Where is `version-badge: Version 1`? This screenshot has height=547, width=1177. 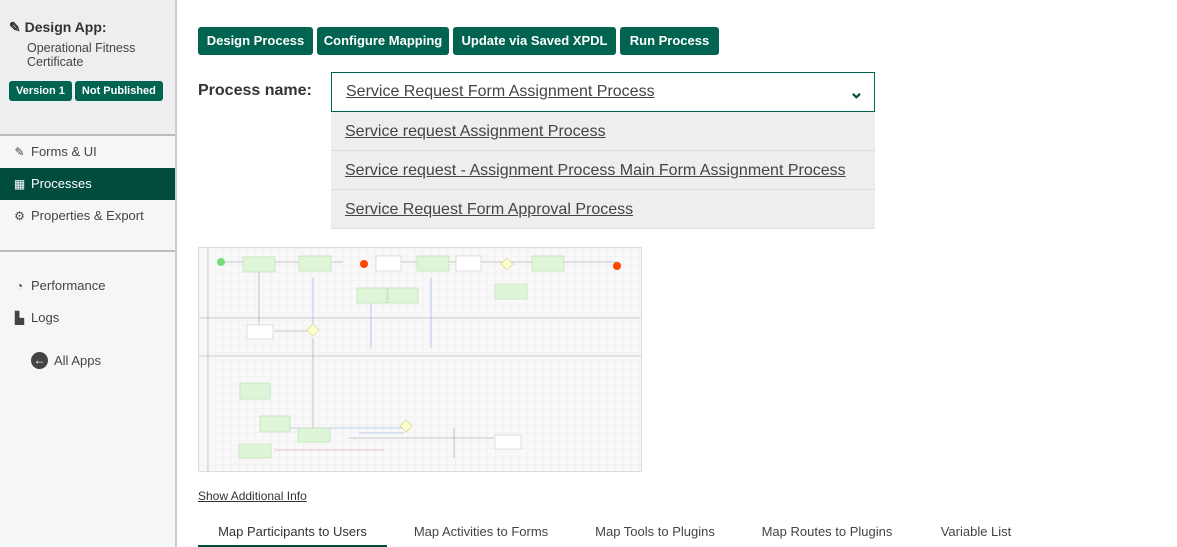
version-badge: Version 1 is located at coordinates (40, 91).